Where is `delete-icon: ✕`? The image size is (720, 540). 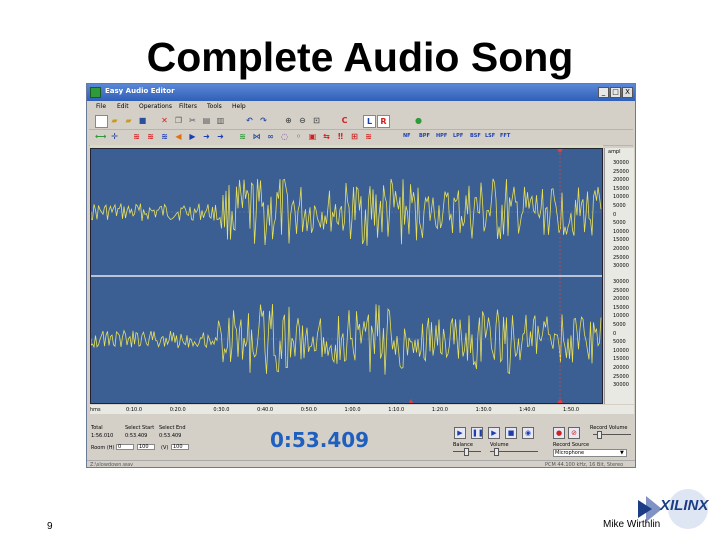 delete-icon: ✕ is located at coordinates (164, 120).